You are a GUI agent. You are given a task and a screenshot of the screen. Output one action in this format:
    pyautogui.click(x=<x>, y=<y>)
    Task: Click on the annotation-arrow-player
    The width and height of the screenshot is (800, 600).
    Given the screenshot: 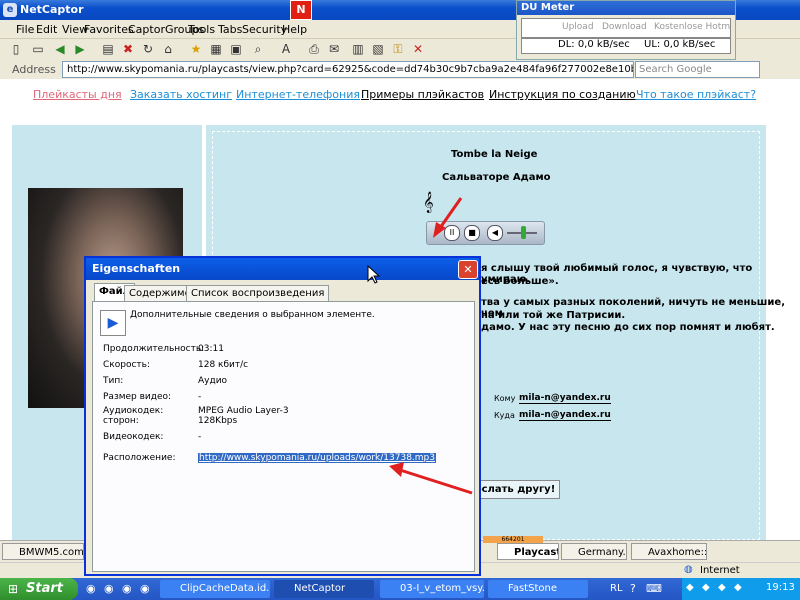 What is the action you would take?
    pyautogui.click(x=448, y=217)
    